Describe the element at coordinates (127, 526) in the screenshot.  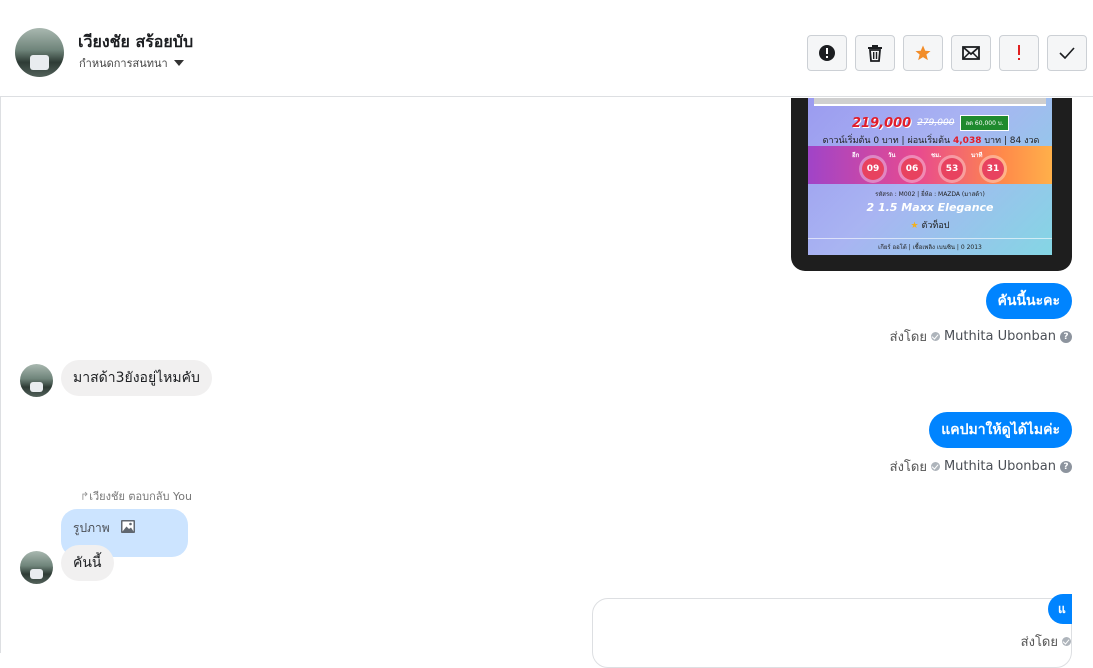
I see `image-icon` at that location.